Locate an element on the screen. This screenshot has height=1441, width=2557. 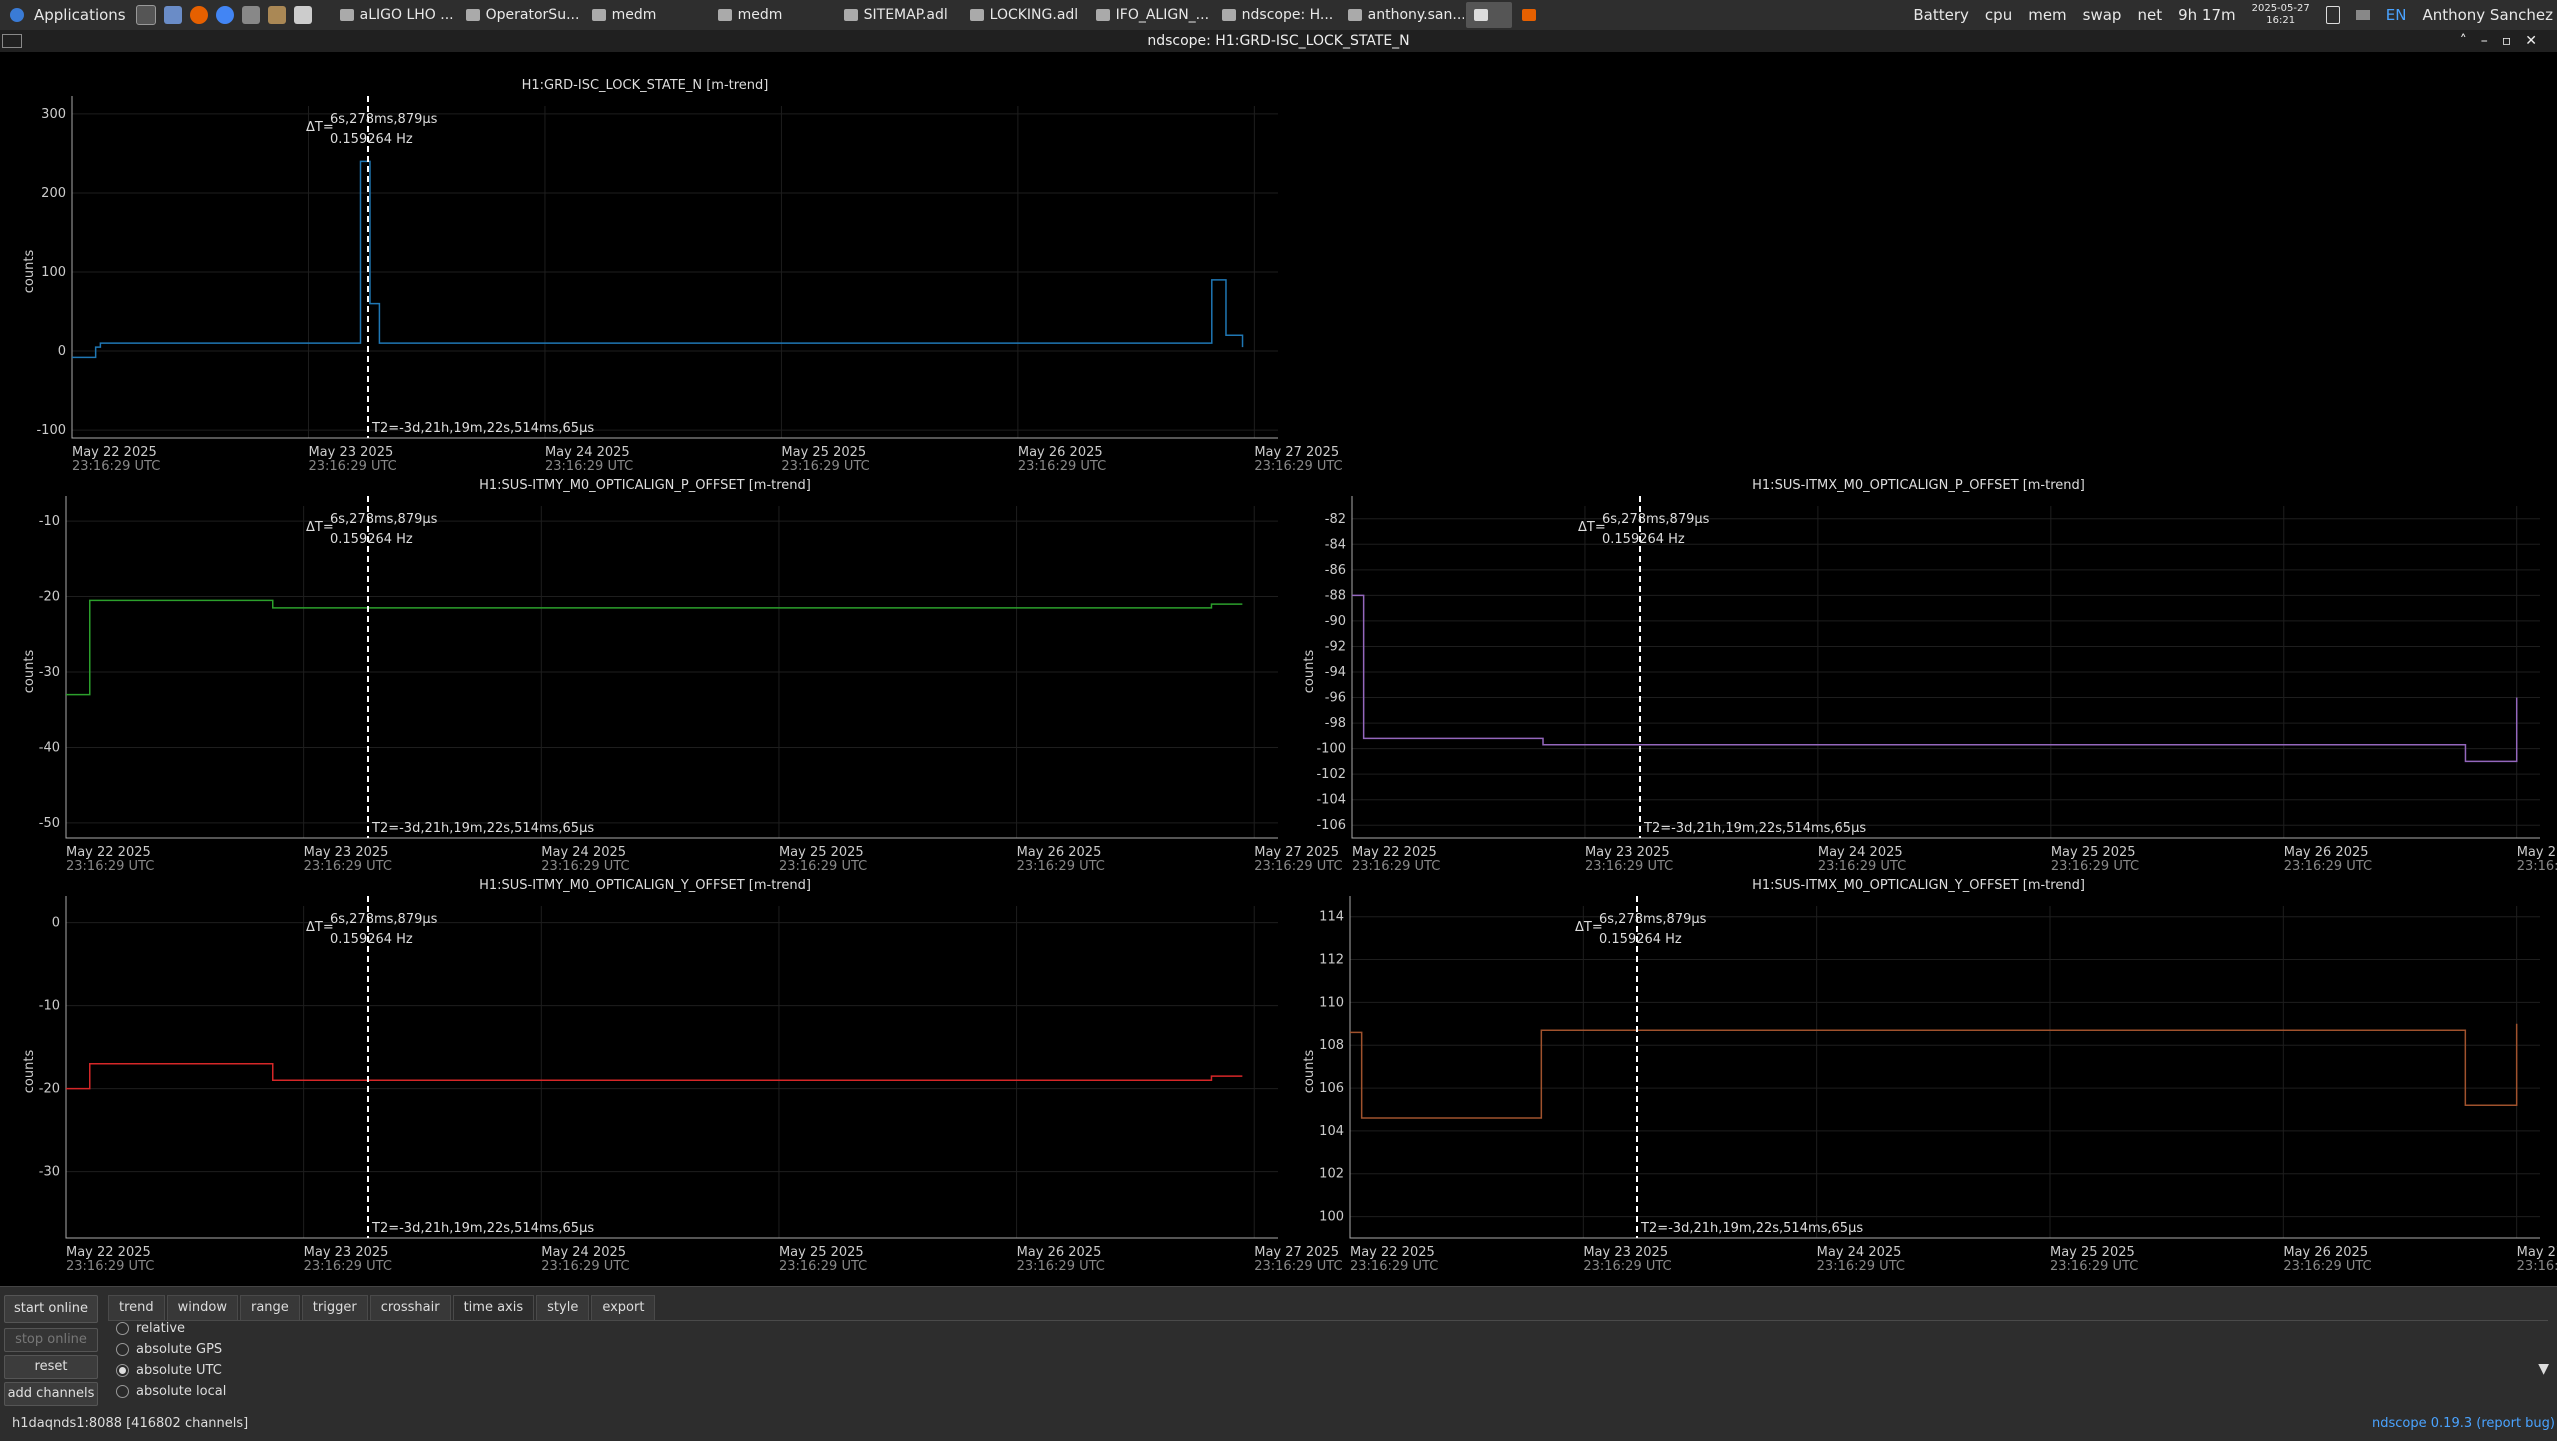
firefox-task-button is located at coordinates (1537, 15).